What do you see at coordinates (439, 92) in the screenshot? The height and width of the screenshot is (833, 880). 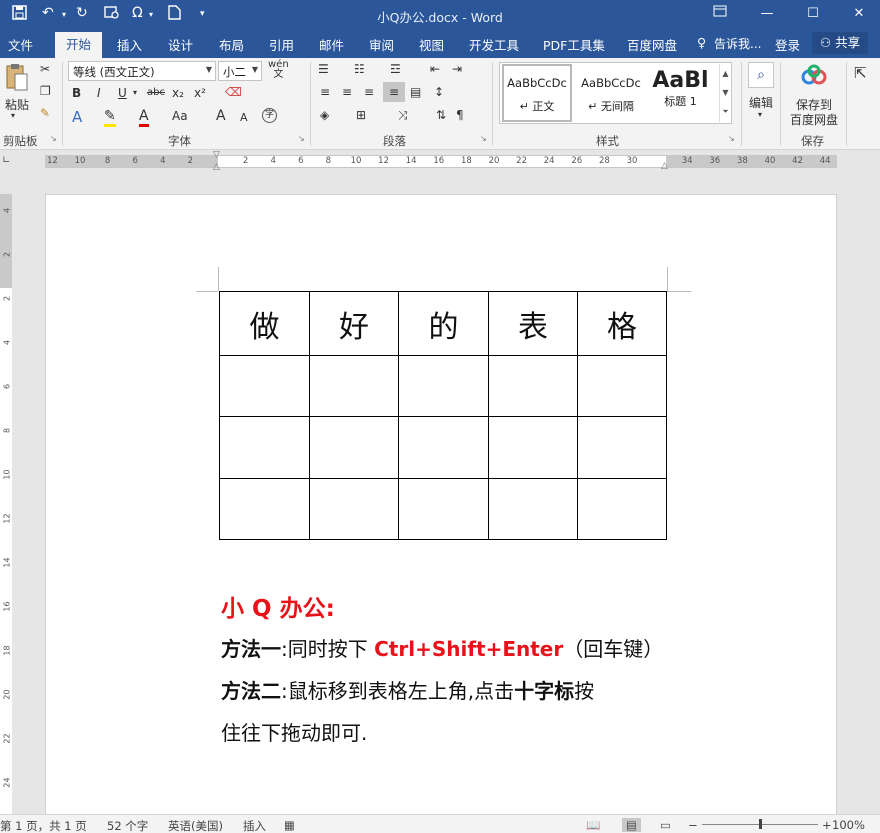 I see `line-spacing-icon: ↕` at bounding box center [439, 92].